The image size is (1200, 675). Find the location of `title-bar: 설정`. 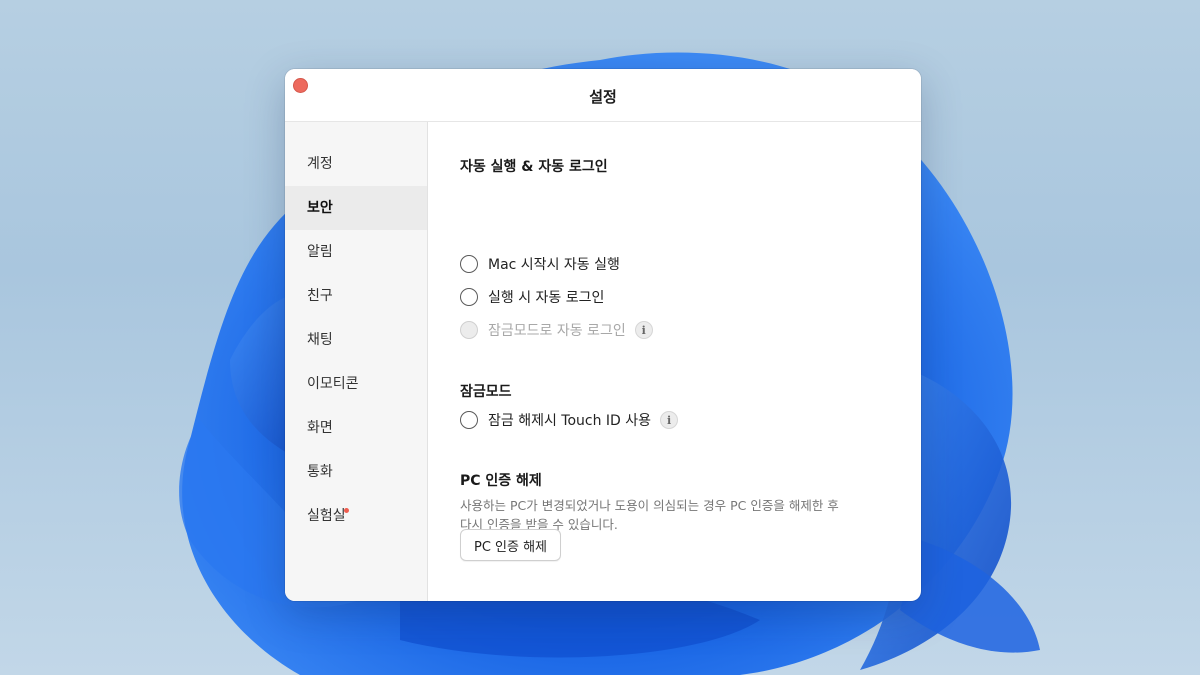

title-bar: 설정 is located at coordinates (603, 95).